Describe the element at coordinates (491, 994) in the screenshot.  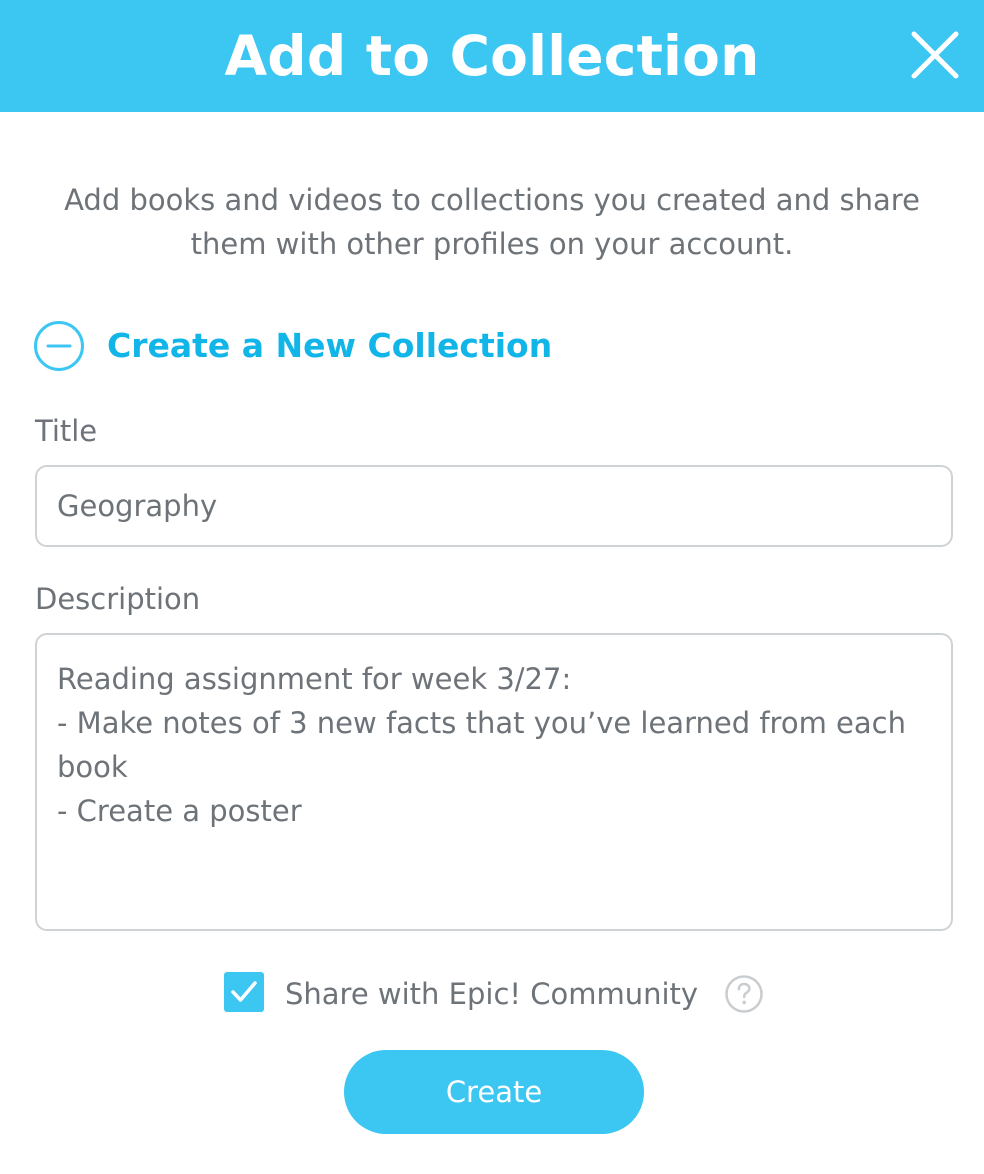
I see `share-community-label: Share with Epic! Community` at that location.